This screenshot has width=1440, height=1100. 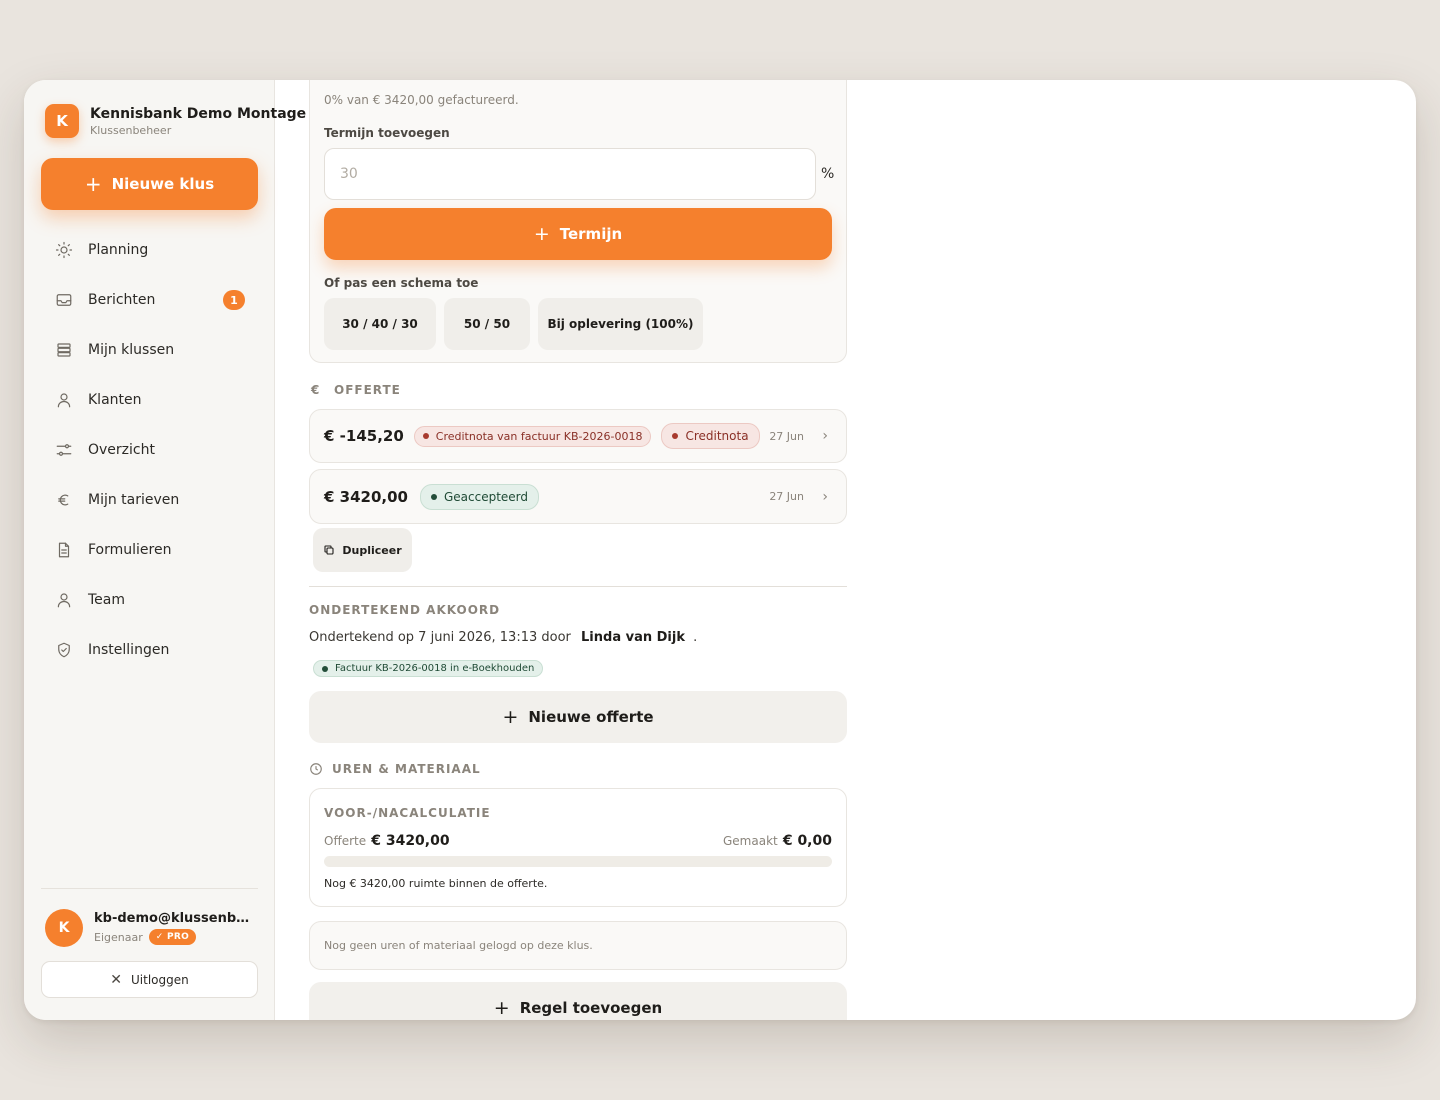 I want to click on add-line-label: Regel toevoegen, so click(x=591, y=1008).